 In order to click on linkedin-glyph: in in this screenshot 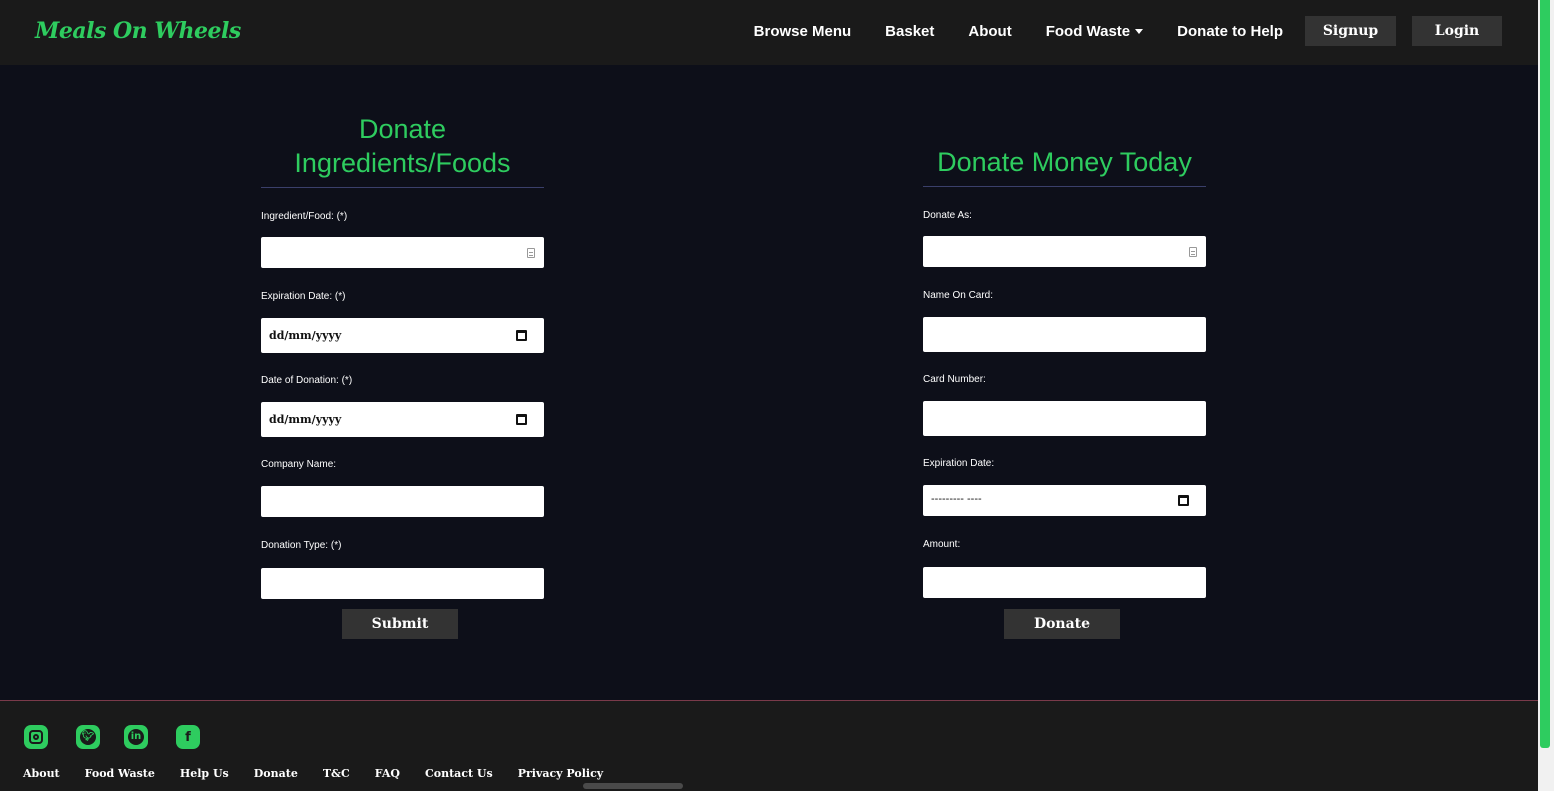, I will do `click(136, 736)`.